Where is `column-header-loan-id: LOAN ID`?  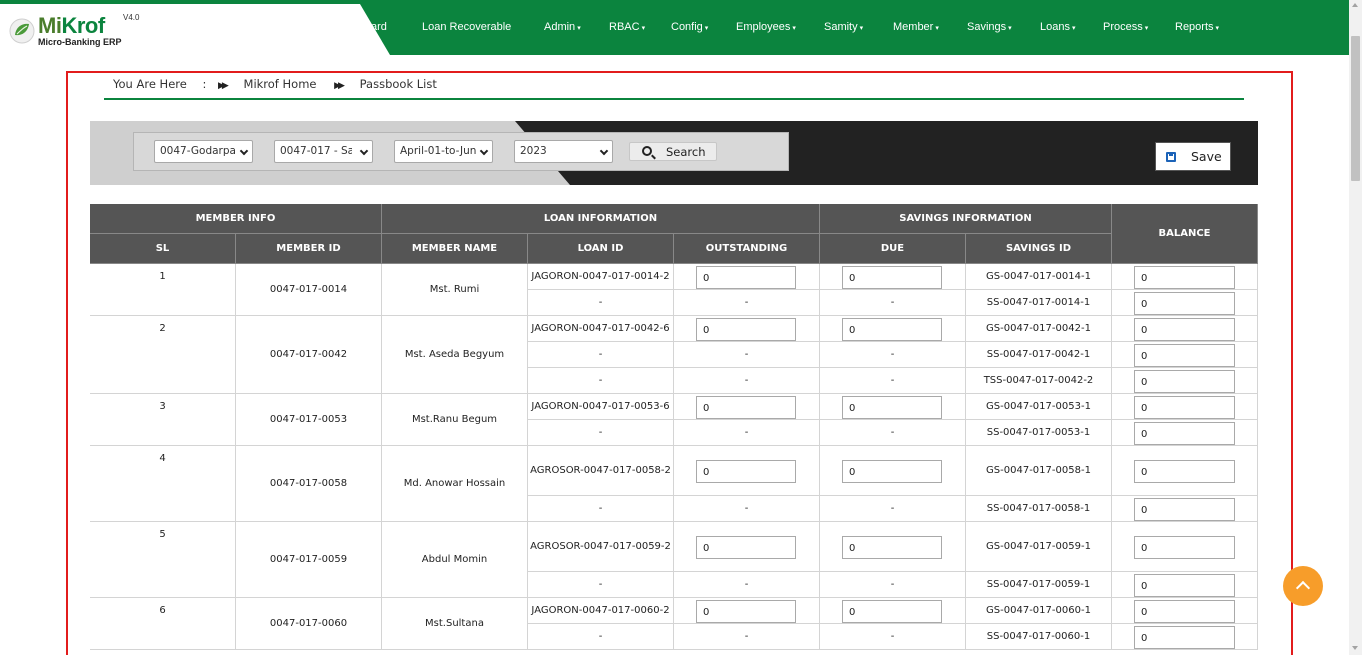
column-header-loan-id: LOAN ID is located at coordinates (601, 249).